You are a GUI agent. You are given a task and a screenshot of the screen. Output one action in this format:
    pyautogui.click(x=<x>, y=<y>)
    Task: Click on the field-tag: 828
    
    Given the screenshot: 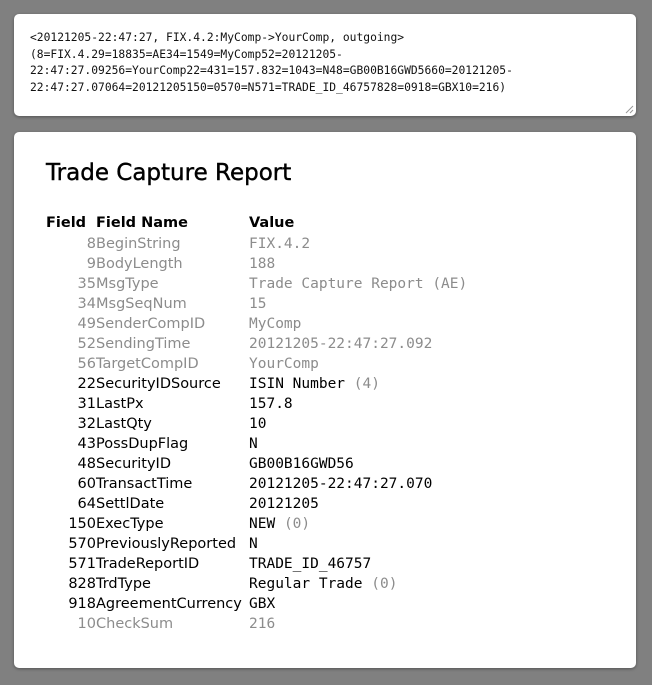 What is the action you would take?
    pyautogui.click(x=82, y=584)
    